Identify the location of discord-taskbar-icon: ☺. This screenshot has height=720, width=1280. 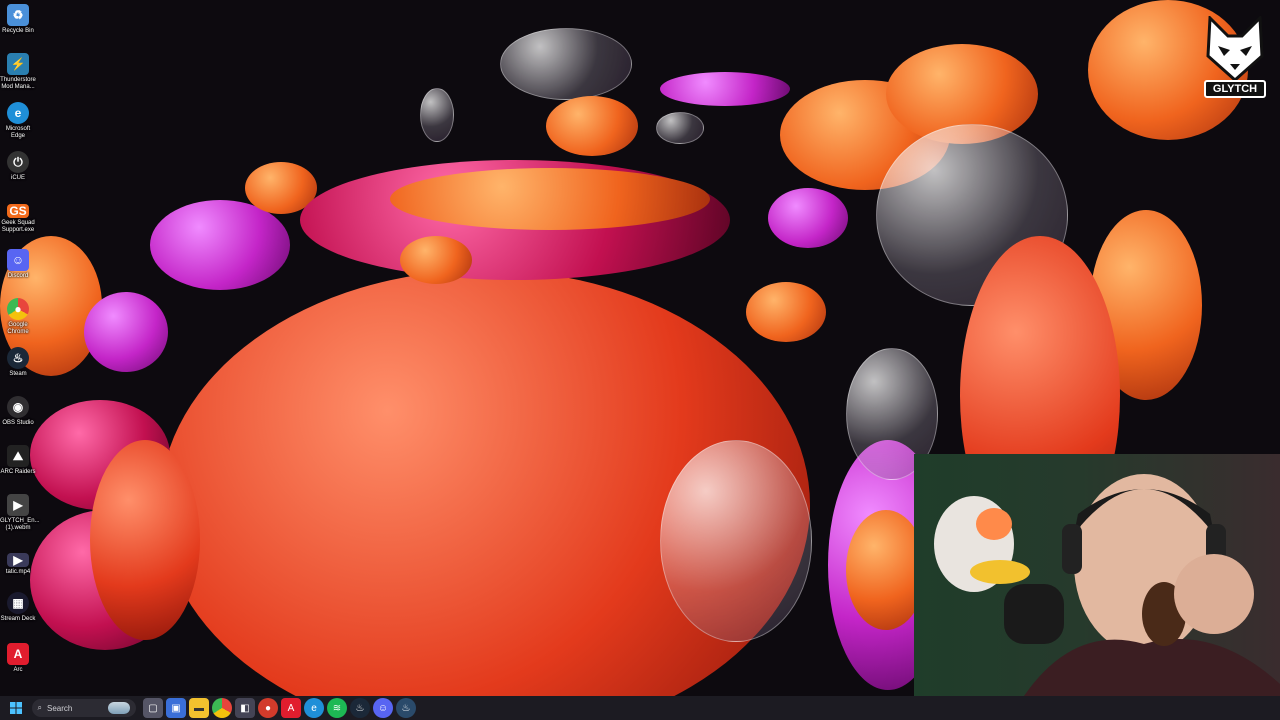
(383, 708).